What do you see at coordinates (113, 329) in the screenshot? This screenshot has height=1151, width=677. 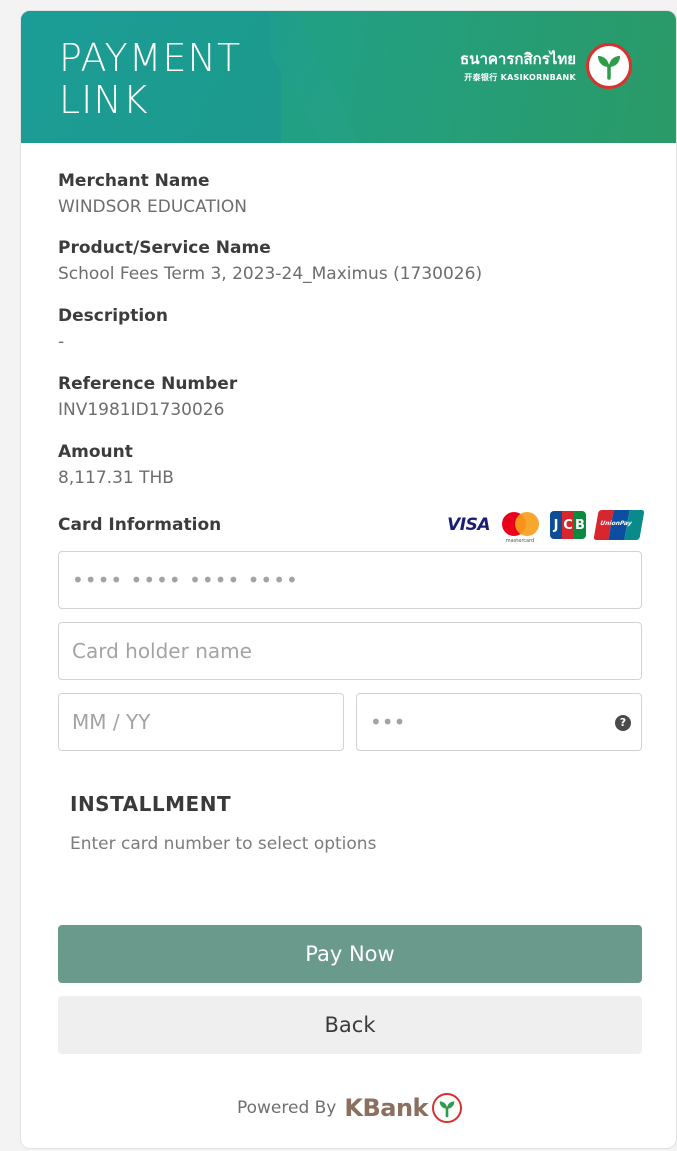 I see `description-field: Description -` at bounding box center [113, 329].